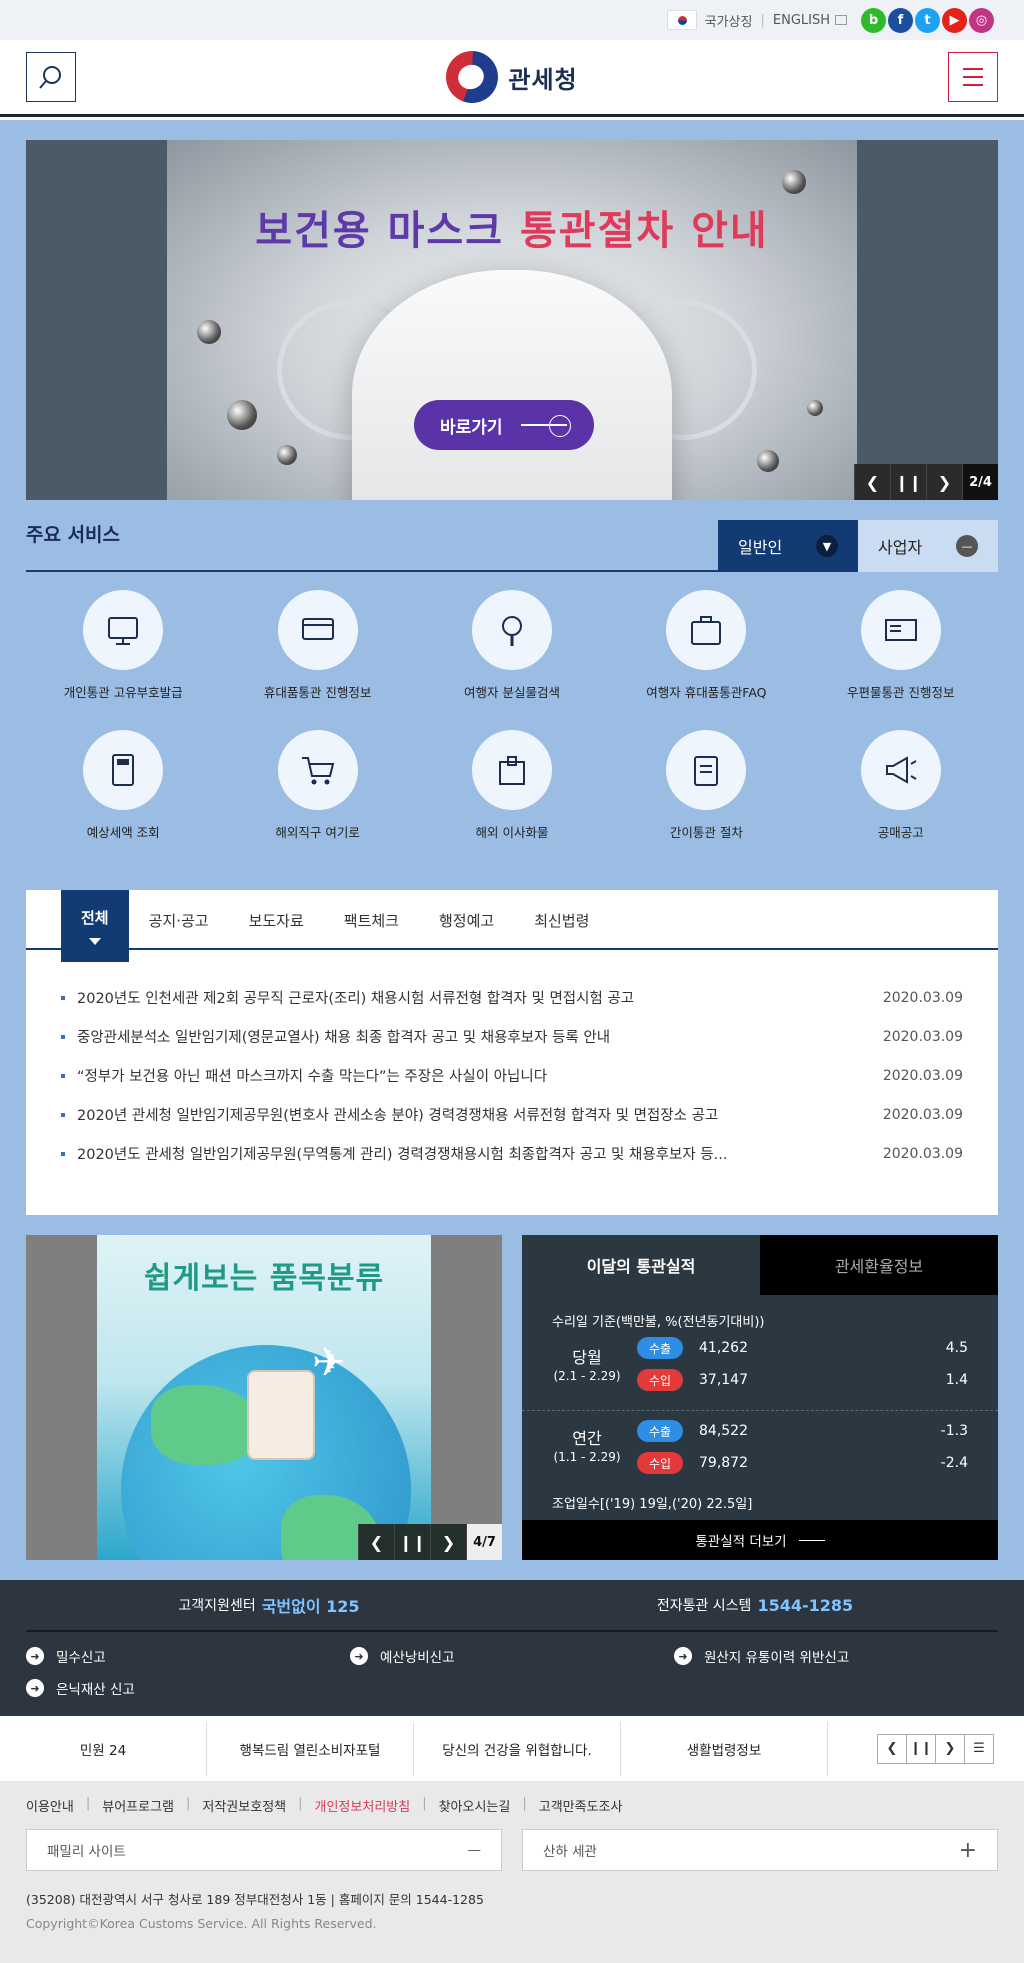 The height and width of the screenshot is (1963, 1024). Describe the element at coordinates (900, 630) in the screenshot. I see `mail-icon` at that location.